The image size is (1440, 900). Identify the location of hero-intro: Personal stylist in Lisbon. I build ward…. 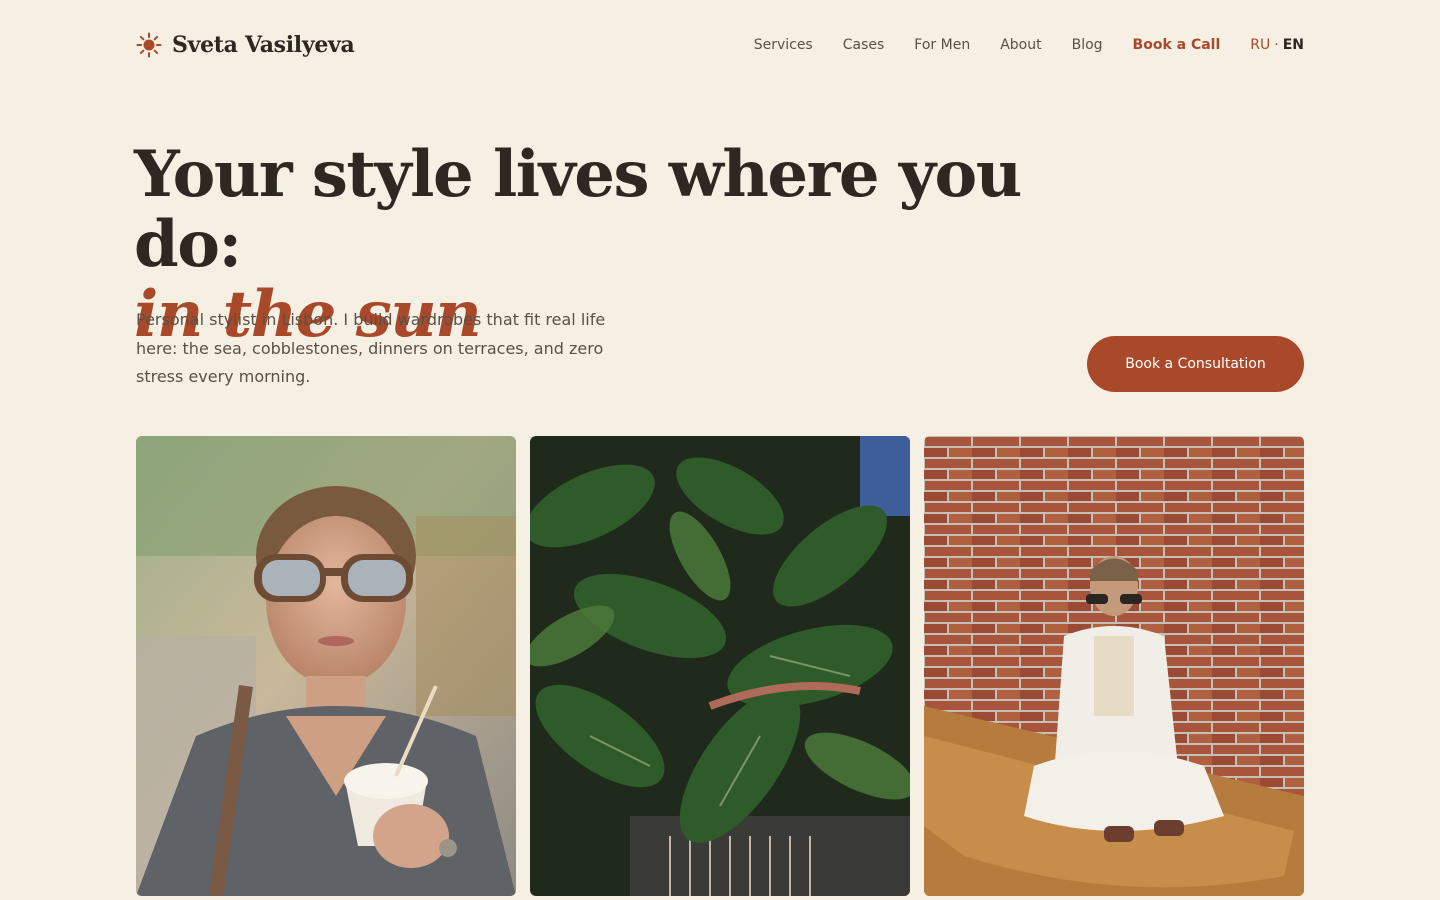
(371, 348).